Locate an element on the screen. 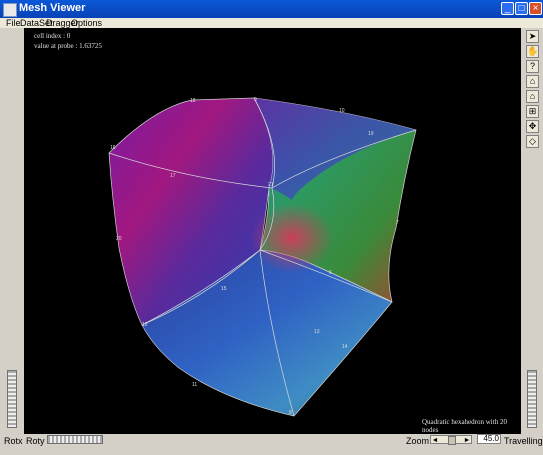  rotx-thumbwheel is located at coordinates (12, 399).